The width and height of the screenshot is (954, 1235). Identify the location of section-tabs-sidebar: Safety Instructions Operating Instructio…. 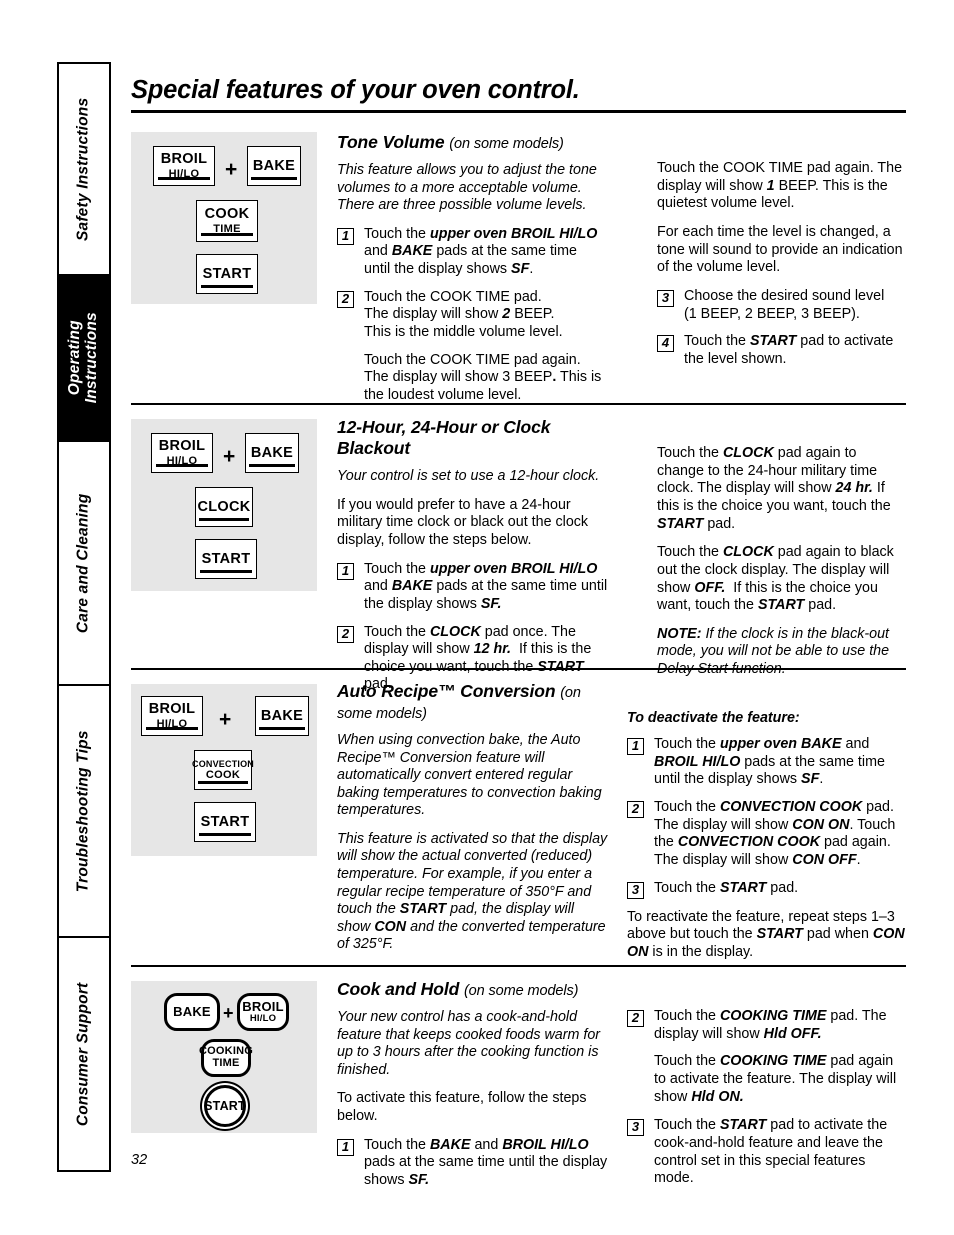
(84, 617).